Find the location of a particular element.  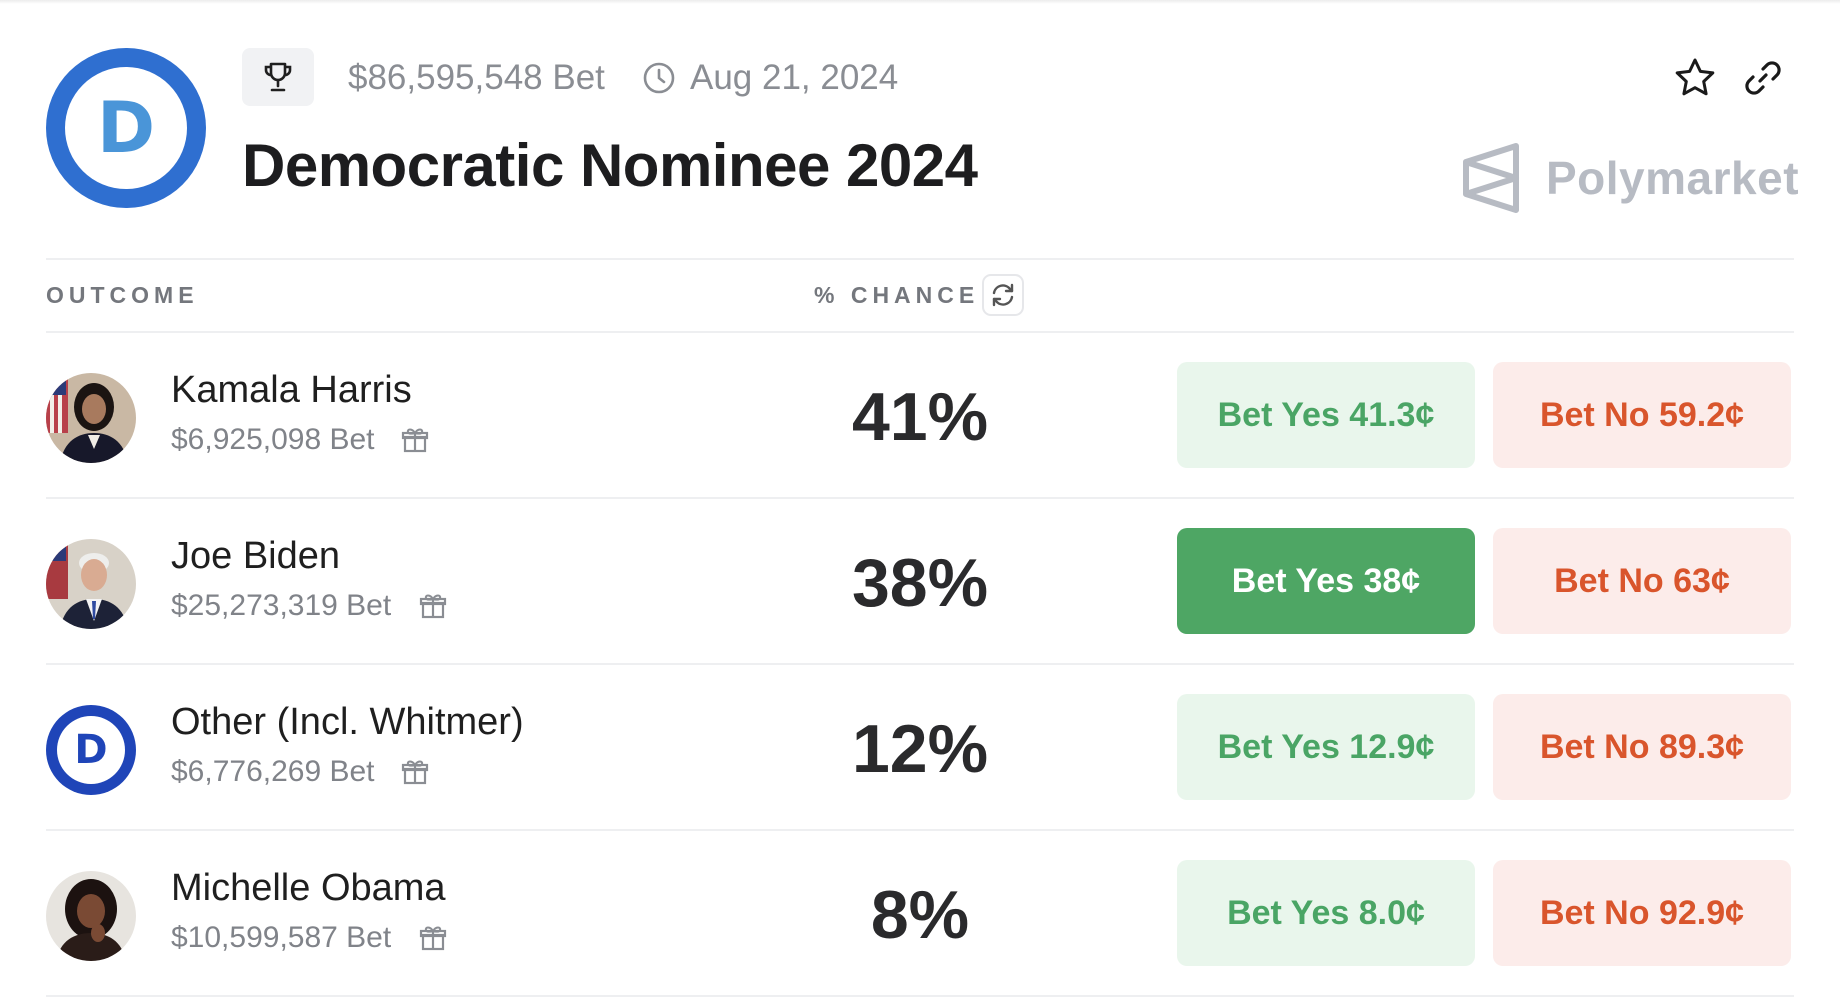

top-shadow is located at coordinates (920, 2).